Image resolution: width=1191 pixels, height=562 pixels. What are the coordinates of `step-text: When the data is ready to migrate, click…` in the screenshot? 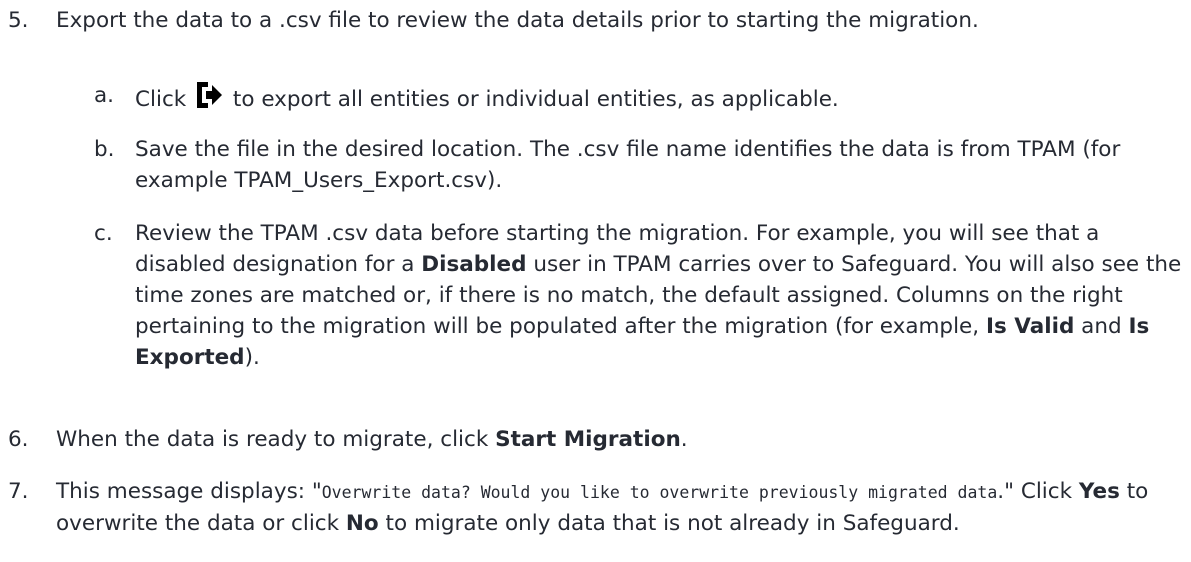 It's located at (372, 439).